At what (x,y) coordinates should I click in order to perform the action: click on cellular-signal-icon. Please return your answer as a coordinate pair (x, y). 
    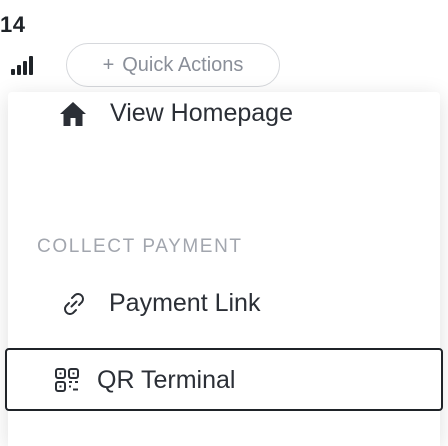
    Looking at the image, I should click on (22, 65).